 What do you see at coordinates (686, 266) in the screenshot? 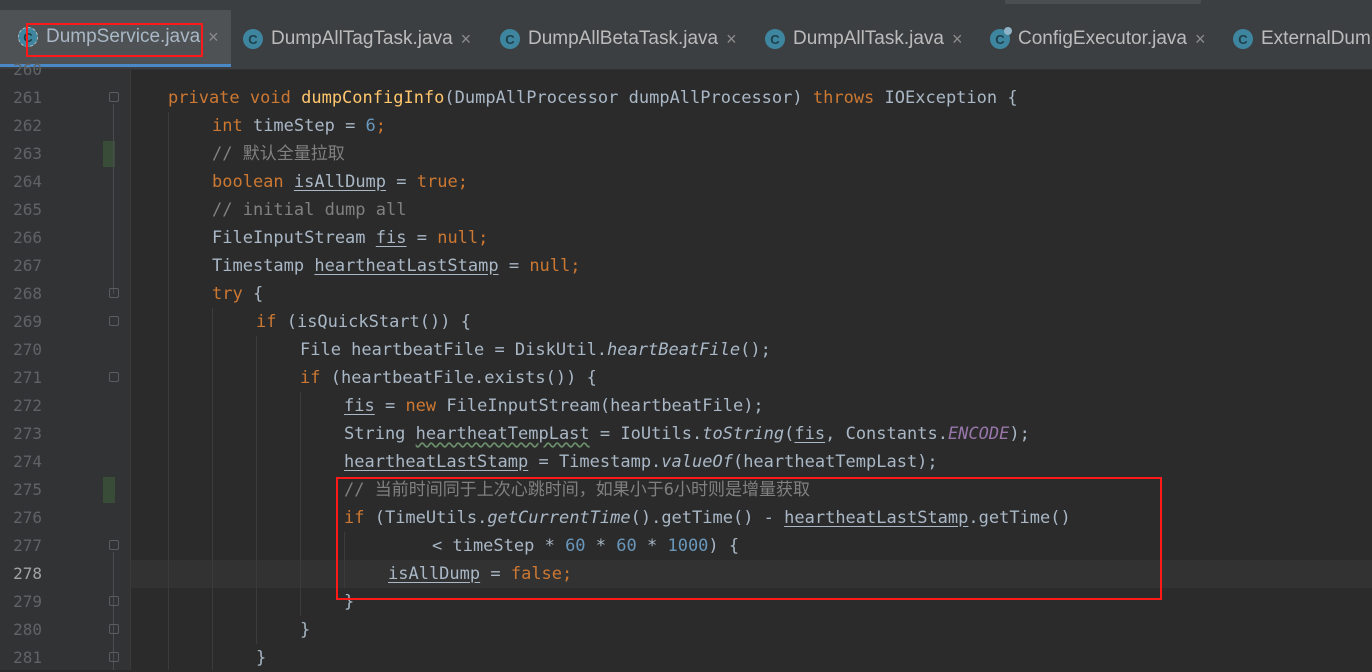
I see `code-line: 267 Timestamp heartheatLastStamp = null;` at bounding box center [686, 266].